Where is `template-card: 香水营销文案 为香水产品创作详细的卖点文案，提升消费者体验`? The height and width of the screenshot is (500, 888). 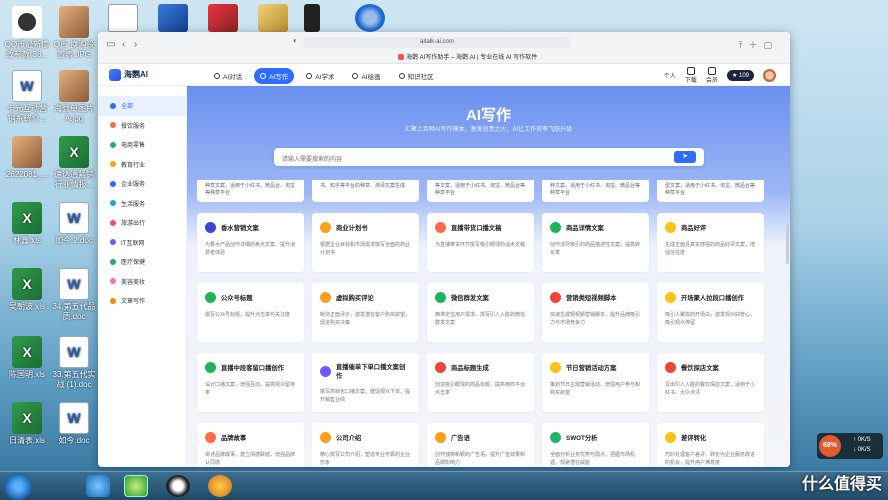 template-card: 香水营销文案 为香水产品创作详细的卖点文案，提升消费者体验 is located at coordinates (250, 242).